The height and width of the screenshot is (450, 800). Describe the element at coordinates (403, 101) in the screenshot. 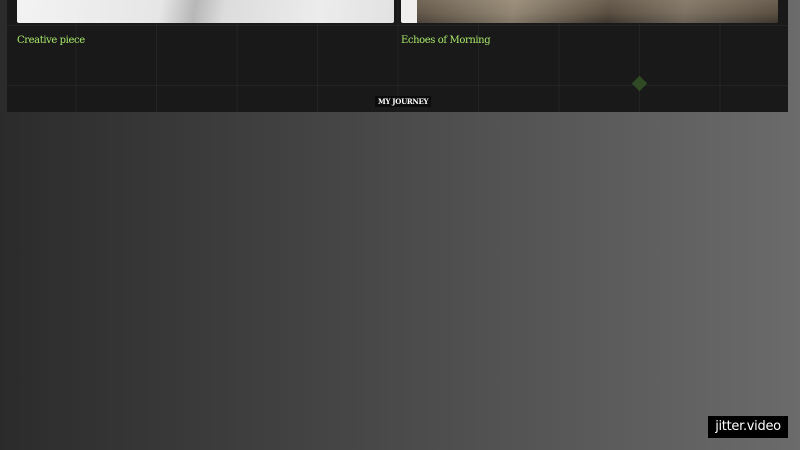

I see `my-journey-label: MY JOURNEY` at that location.